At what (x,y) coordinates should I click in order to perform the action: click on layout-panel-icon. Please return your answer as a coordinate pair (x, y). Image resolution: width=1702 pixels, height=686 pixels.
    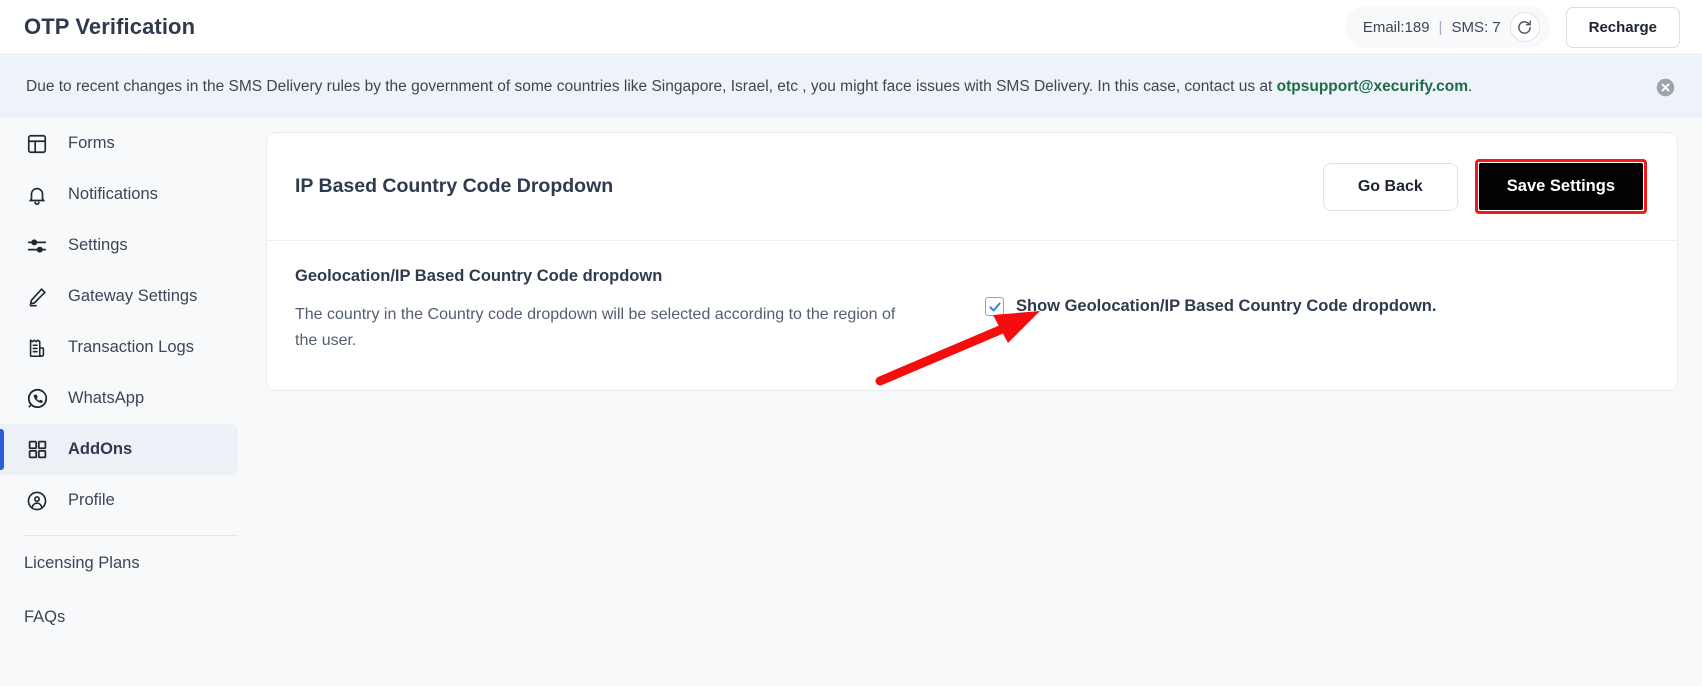
    Looking at the image, I should click on (37, 144).